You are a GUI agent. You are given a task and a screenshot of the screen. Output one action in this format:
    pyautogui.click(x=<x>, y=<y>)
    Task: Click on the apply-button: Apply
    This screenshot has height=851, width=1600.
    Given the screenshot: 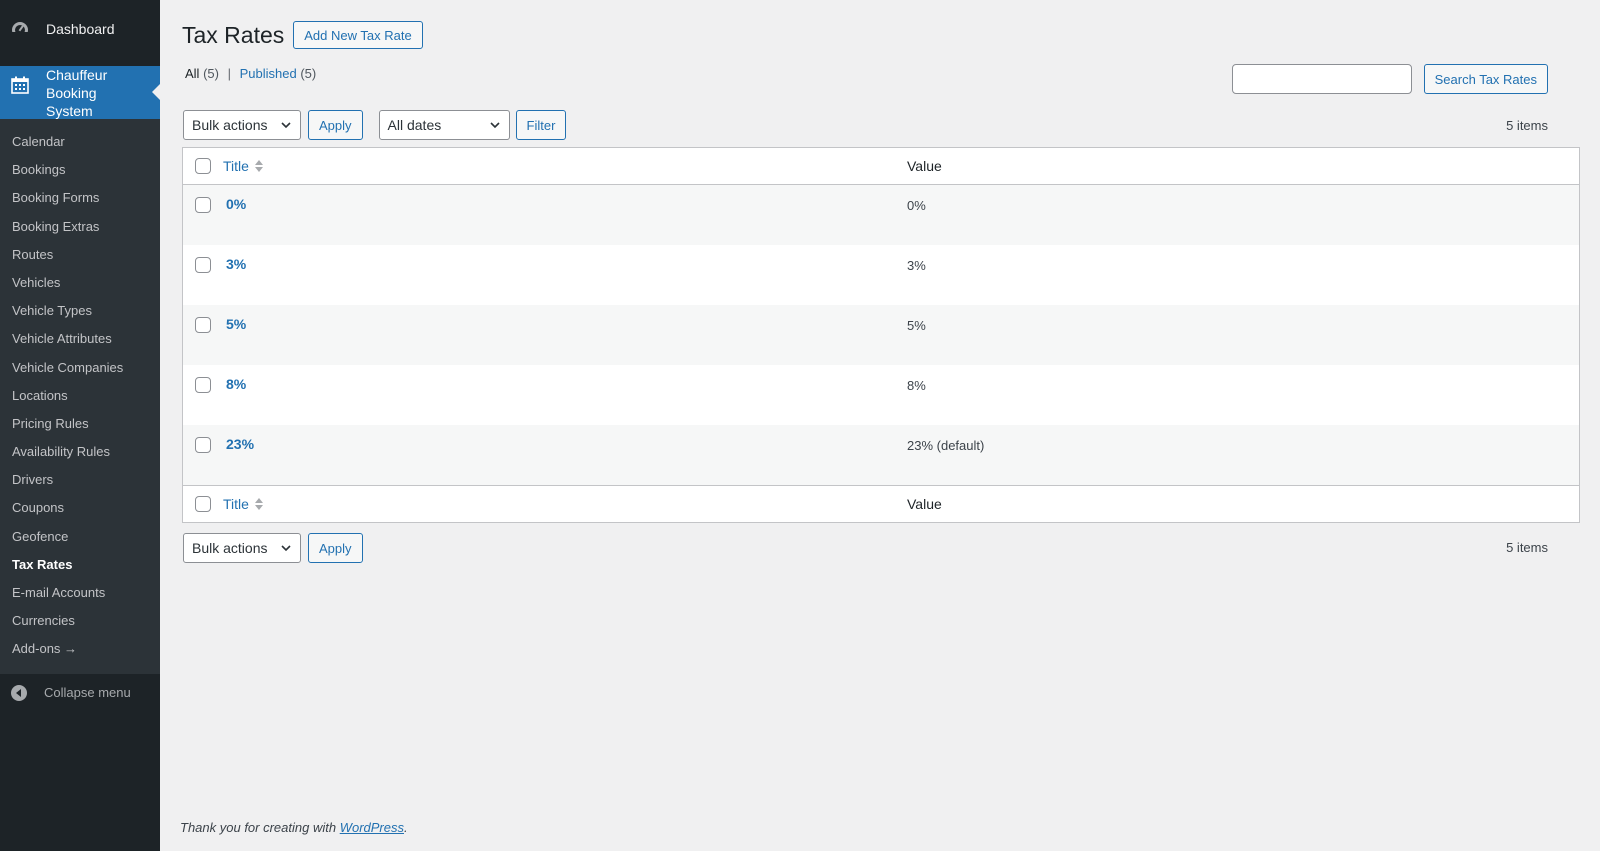 What is the action you would take?
    pyautogui.click(x=335, y=125)
    